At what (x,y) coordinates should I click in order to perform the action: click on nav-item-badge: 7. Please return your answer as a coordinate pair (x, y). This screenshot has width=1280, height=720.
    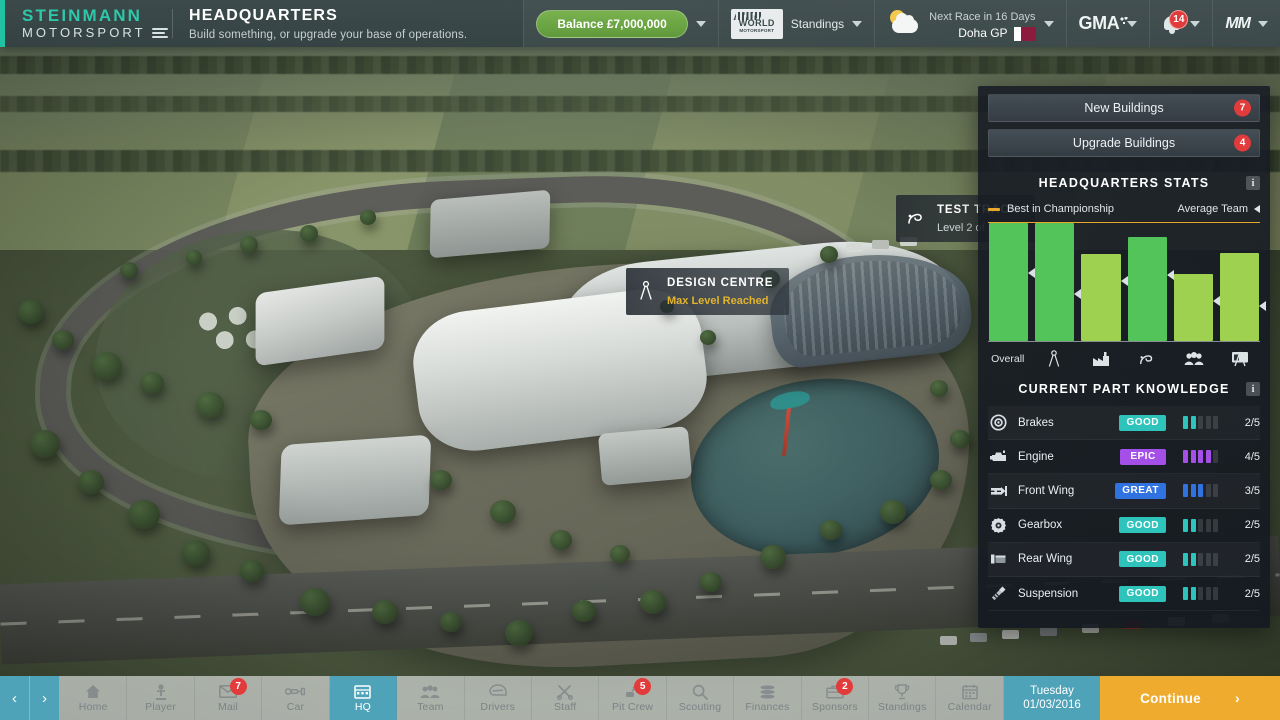
    Looking at the image, I should click on (238, 686).